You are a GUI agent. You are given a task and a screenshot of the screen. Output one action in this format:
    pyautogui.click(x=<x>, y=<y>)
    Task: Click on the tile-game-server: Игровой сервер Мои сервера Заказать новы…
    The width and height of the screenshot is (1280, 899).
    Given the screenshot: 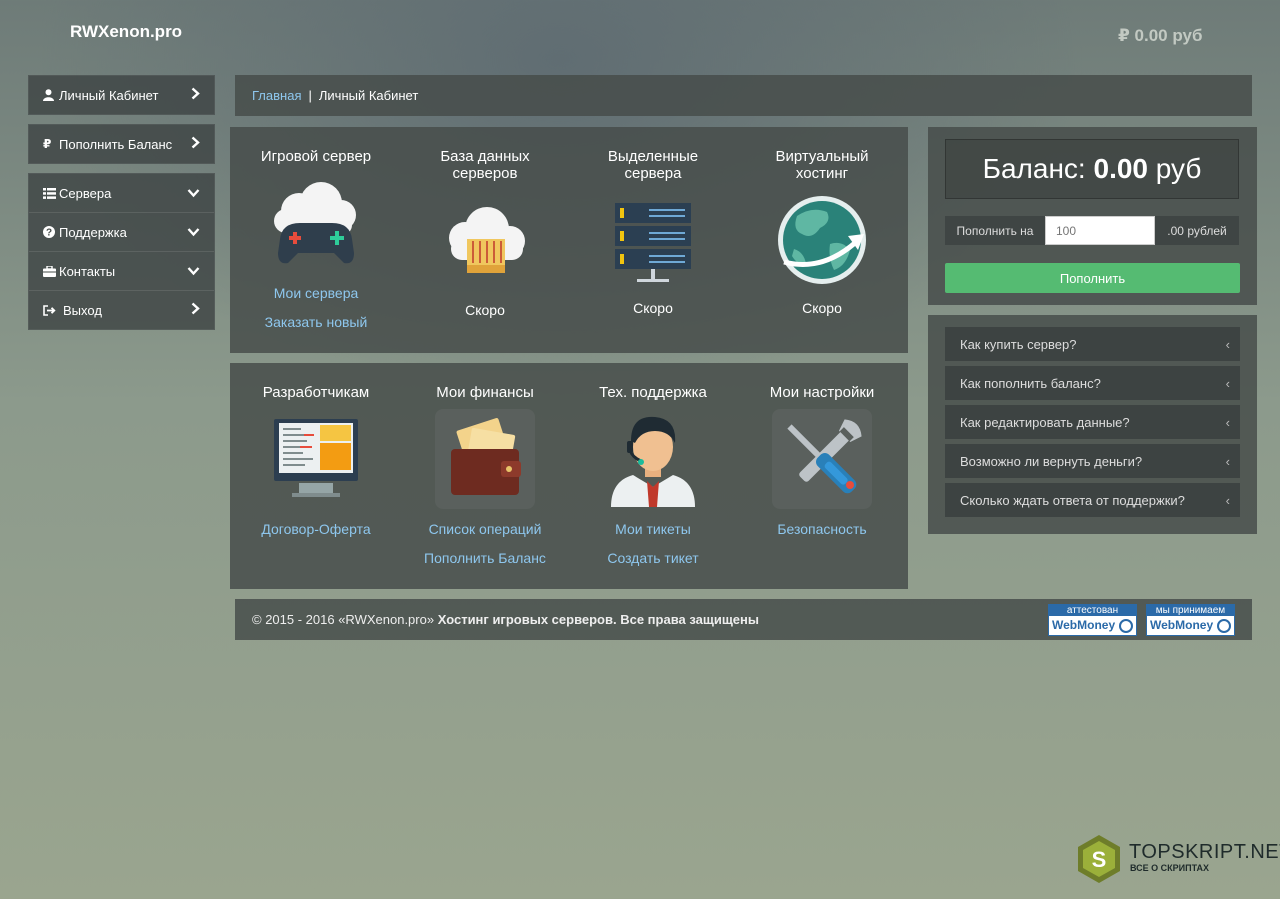 What is the action you would take?
    pyautogui.click(x=316, y=248)
    